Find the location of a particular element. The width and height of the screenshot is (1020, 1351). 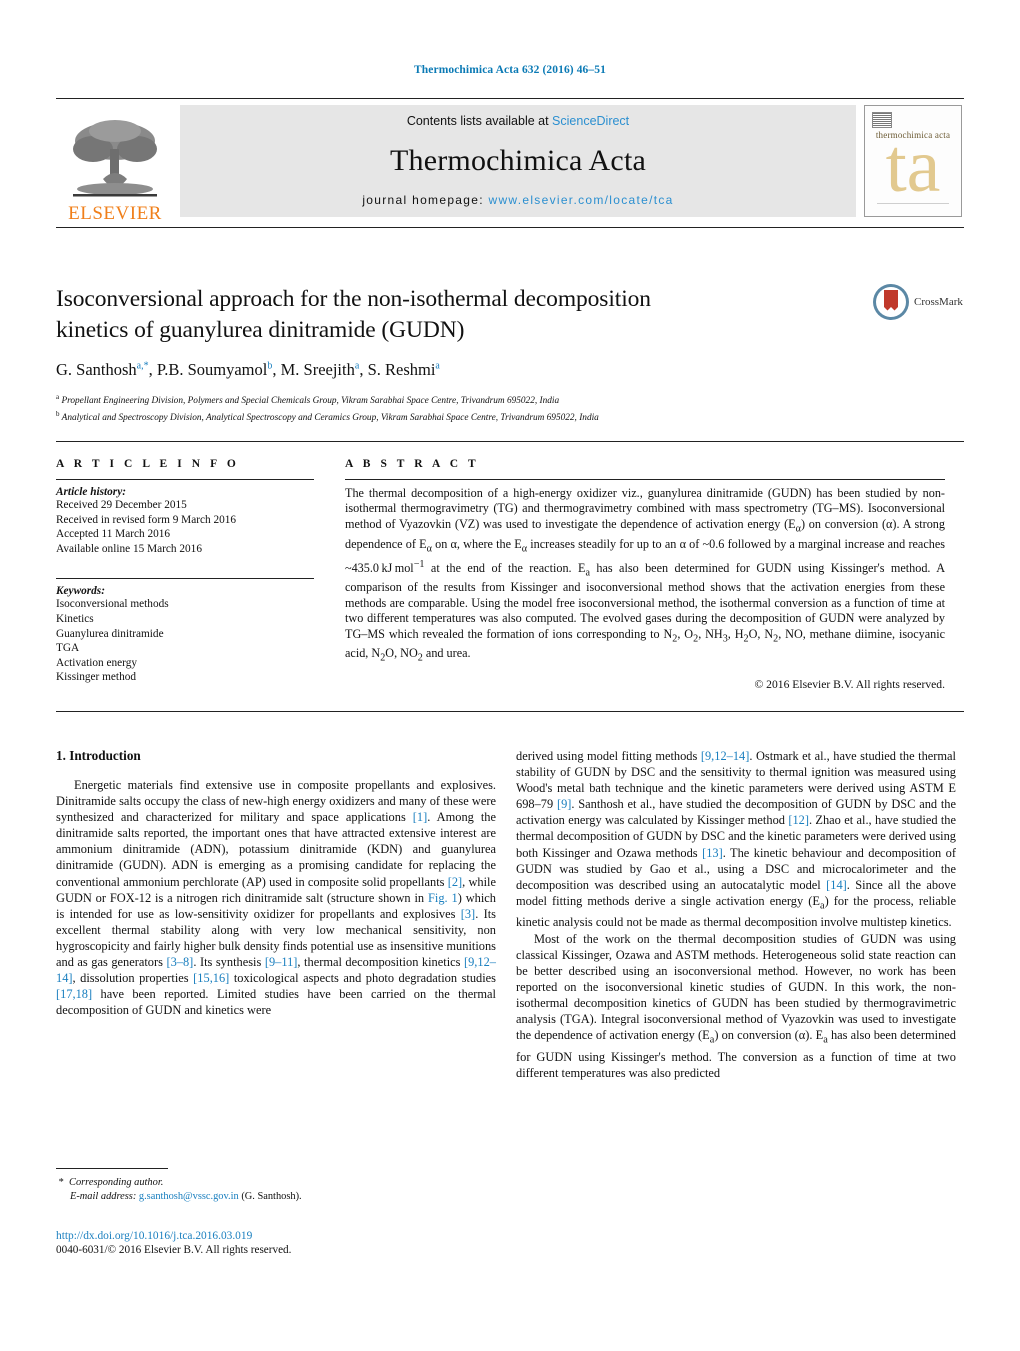

email-attribution: (G. Santhosh). is located at coordinates (271, 1196).